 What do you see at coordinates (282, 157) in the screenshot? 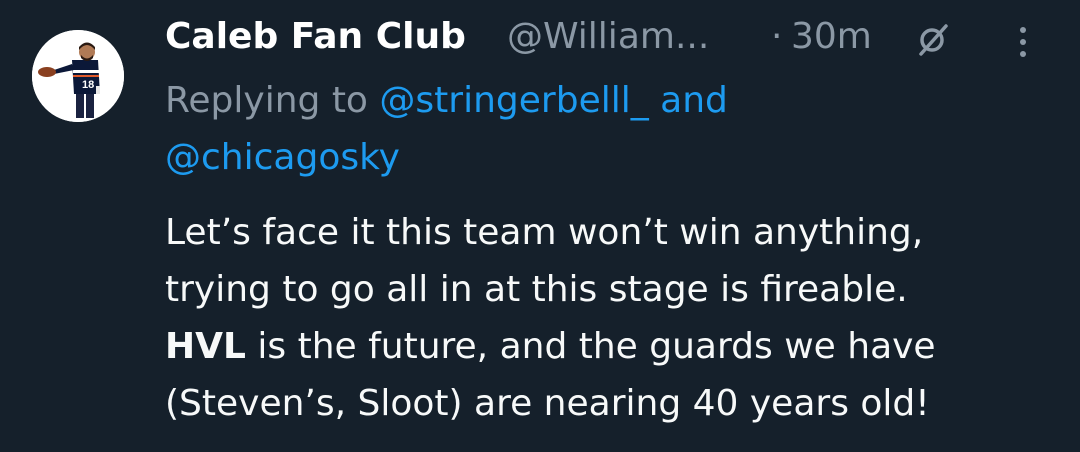
I see `mention-link: @chicagosky` at bounding box center [282, 157].